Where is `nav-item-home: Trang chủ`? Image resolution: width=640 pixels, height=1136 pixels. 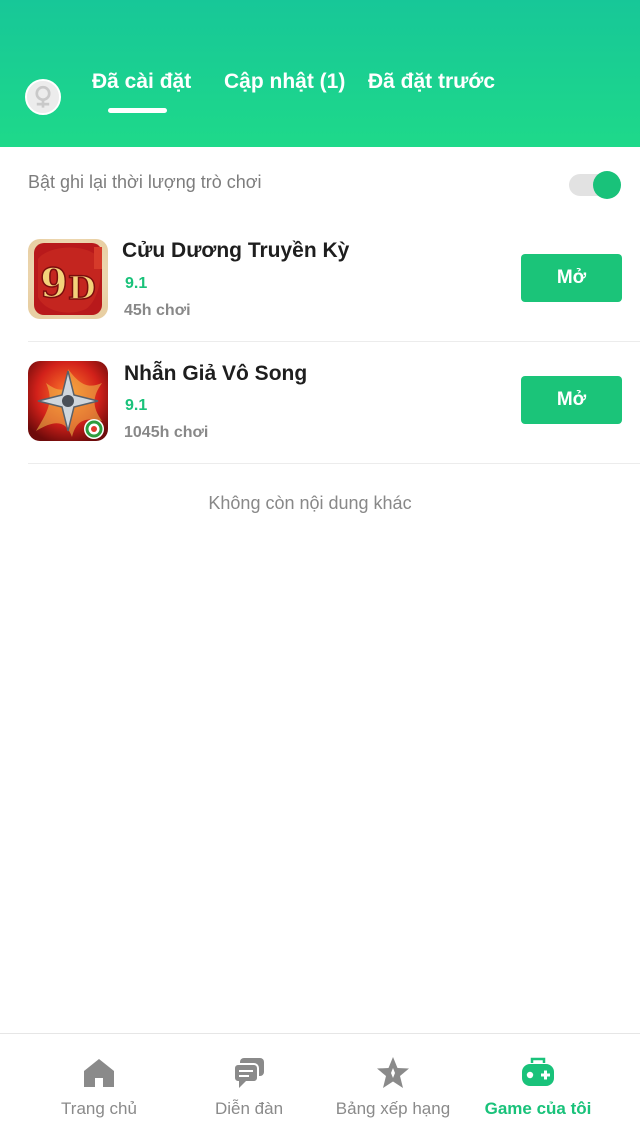 nav-item-home: Trang chủ is located at coordinates (99, 1085).